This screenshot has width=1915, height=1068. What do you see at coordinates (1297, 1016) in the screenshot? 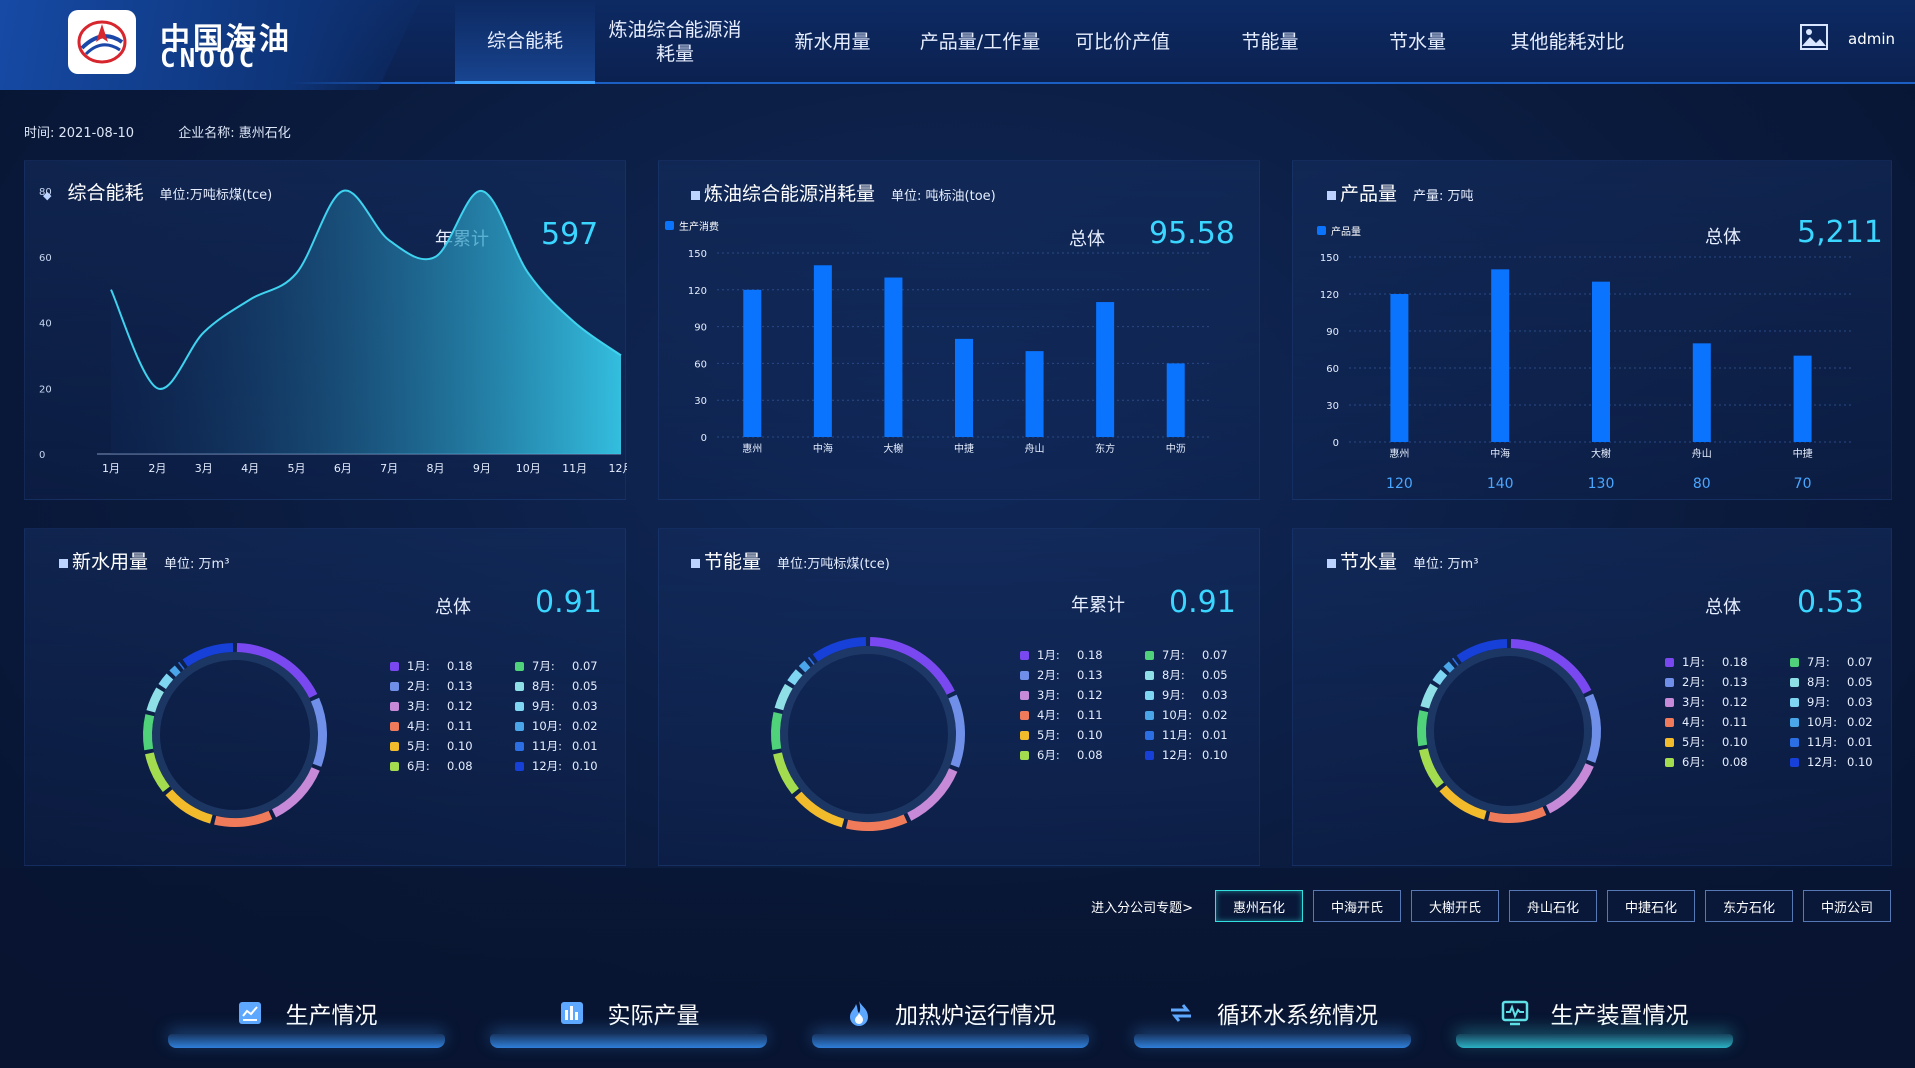
I see `bottom-nav-water-cycle-label: 循环水系统情况` at bounding box center [1297, 1016].